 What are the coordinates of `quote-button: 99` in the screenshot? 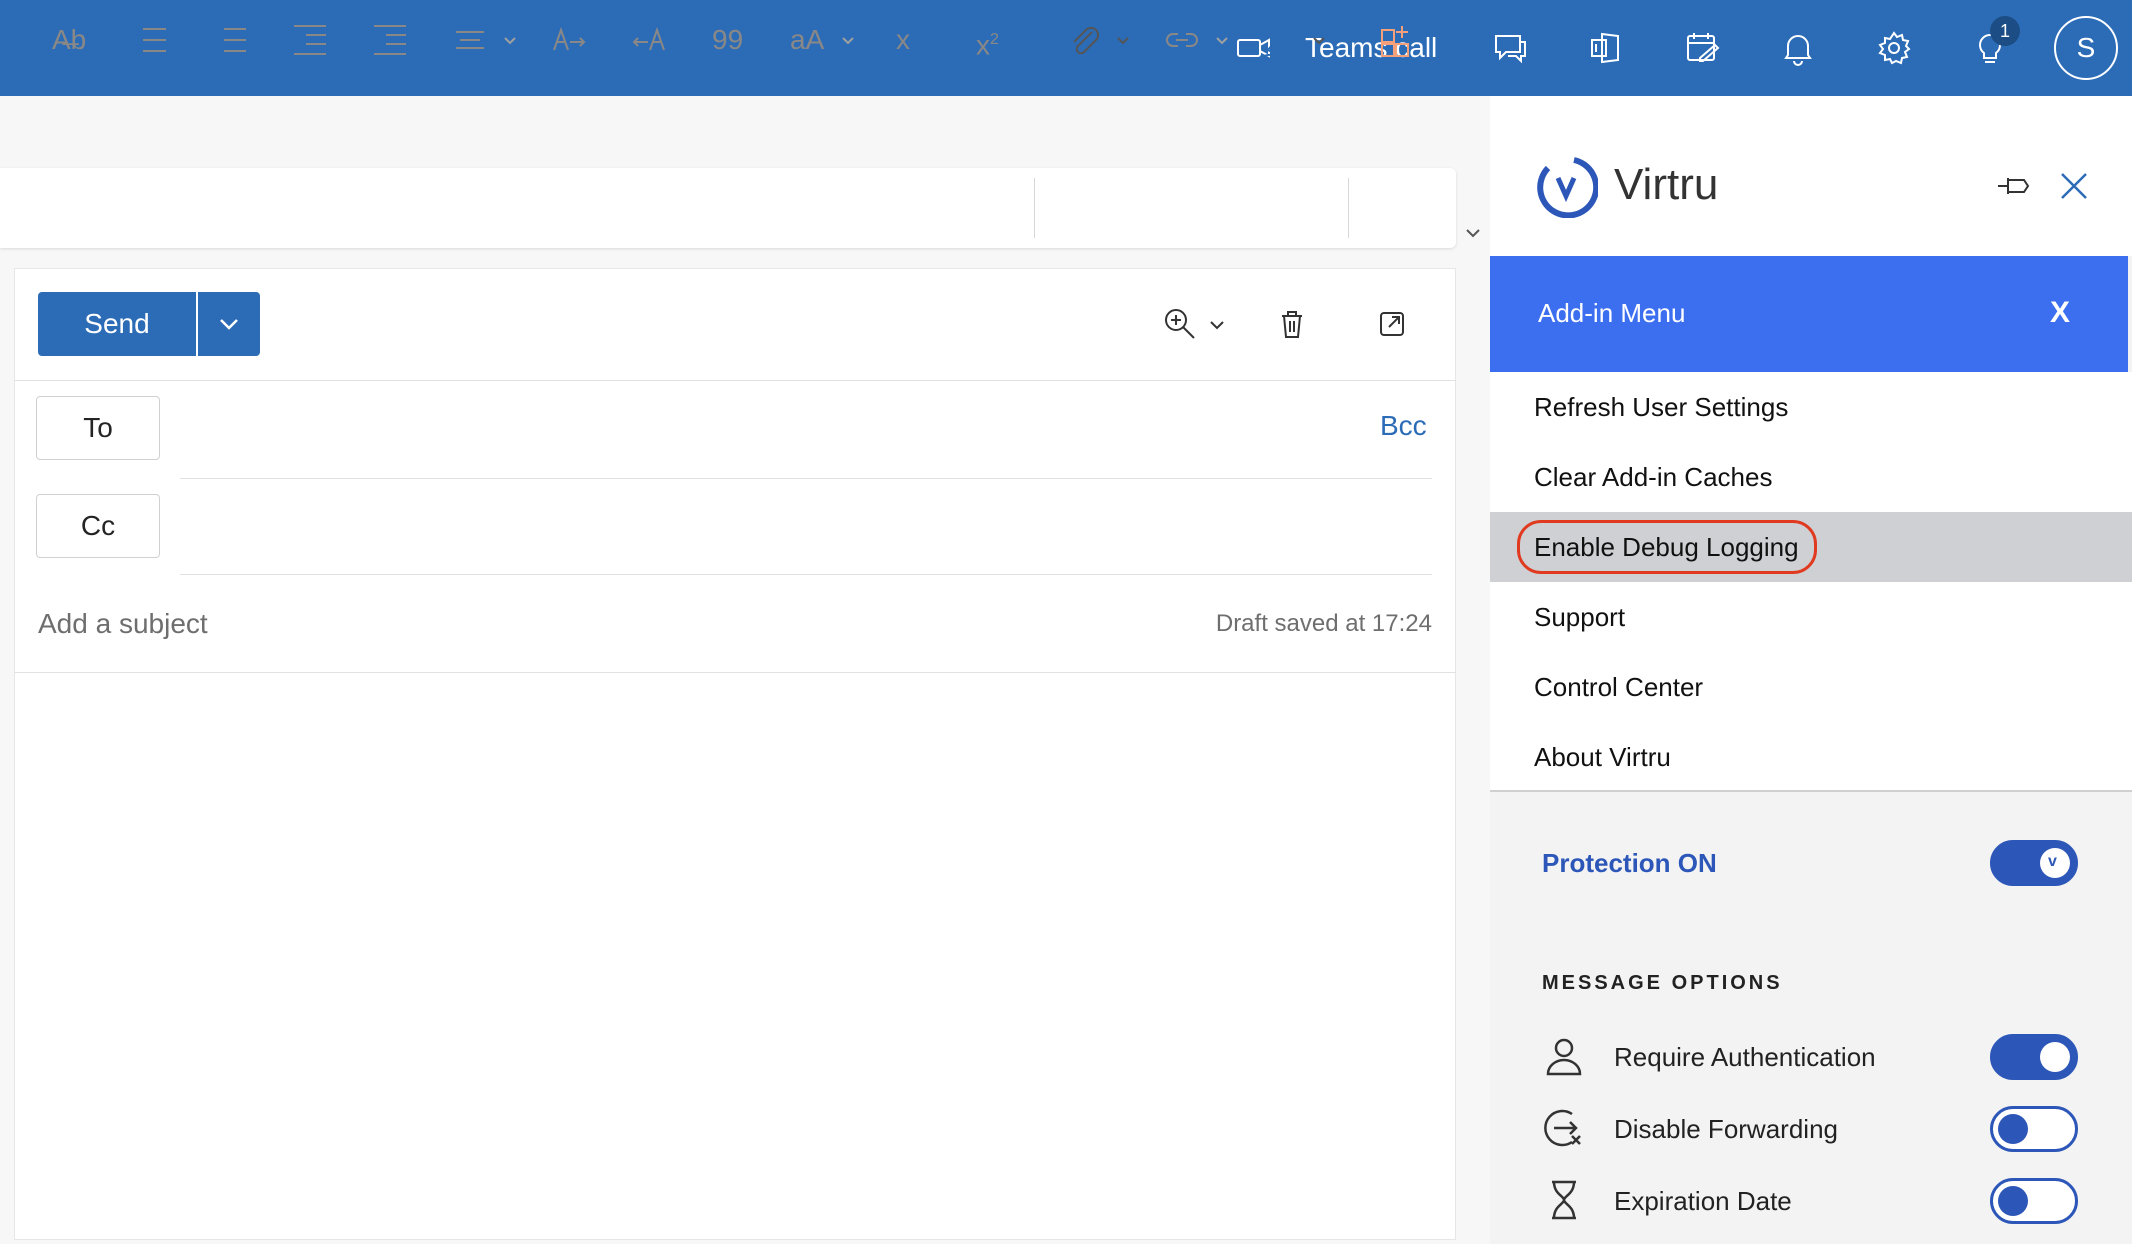 It's located at (727, 40).